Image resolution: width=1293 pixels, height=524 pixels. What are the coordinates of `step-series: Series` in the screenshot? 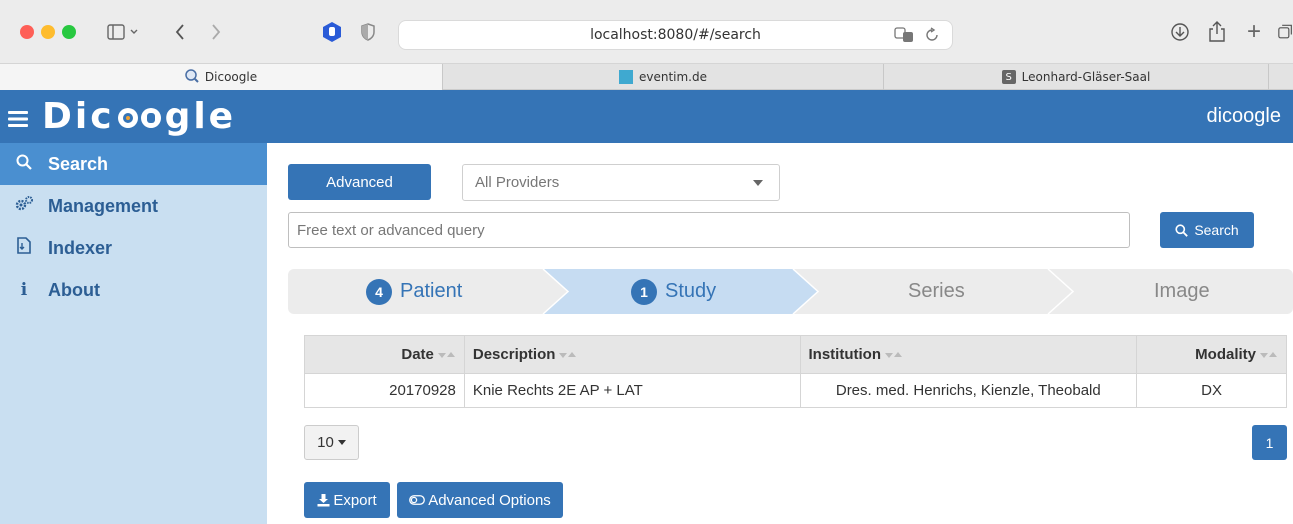 It's located at (936, 291).